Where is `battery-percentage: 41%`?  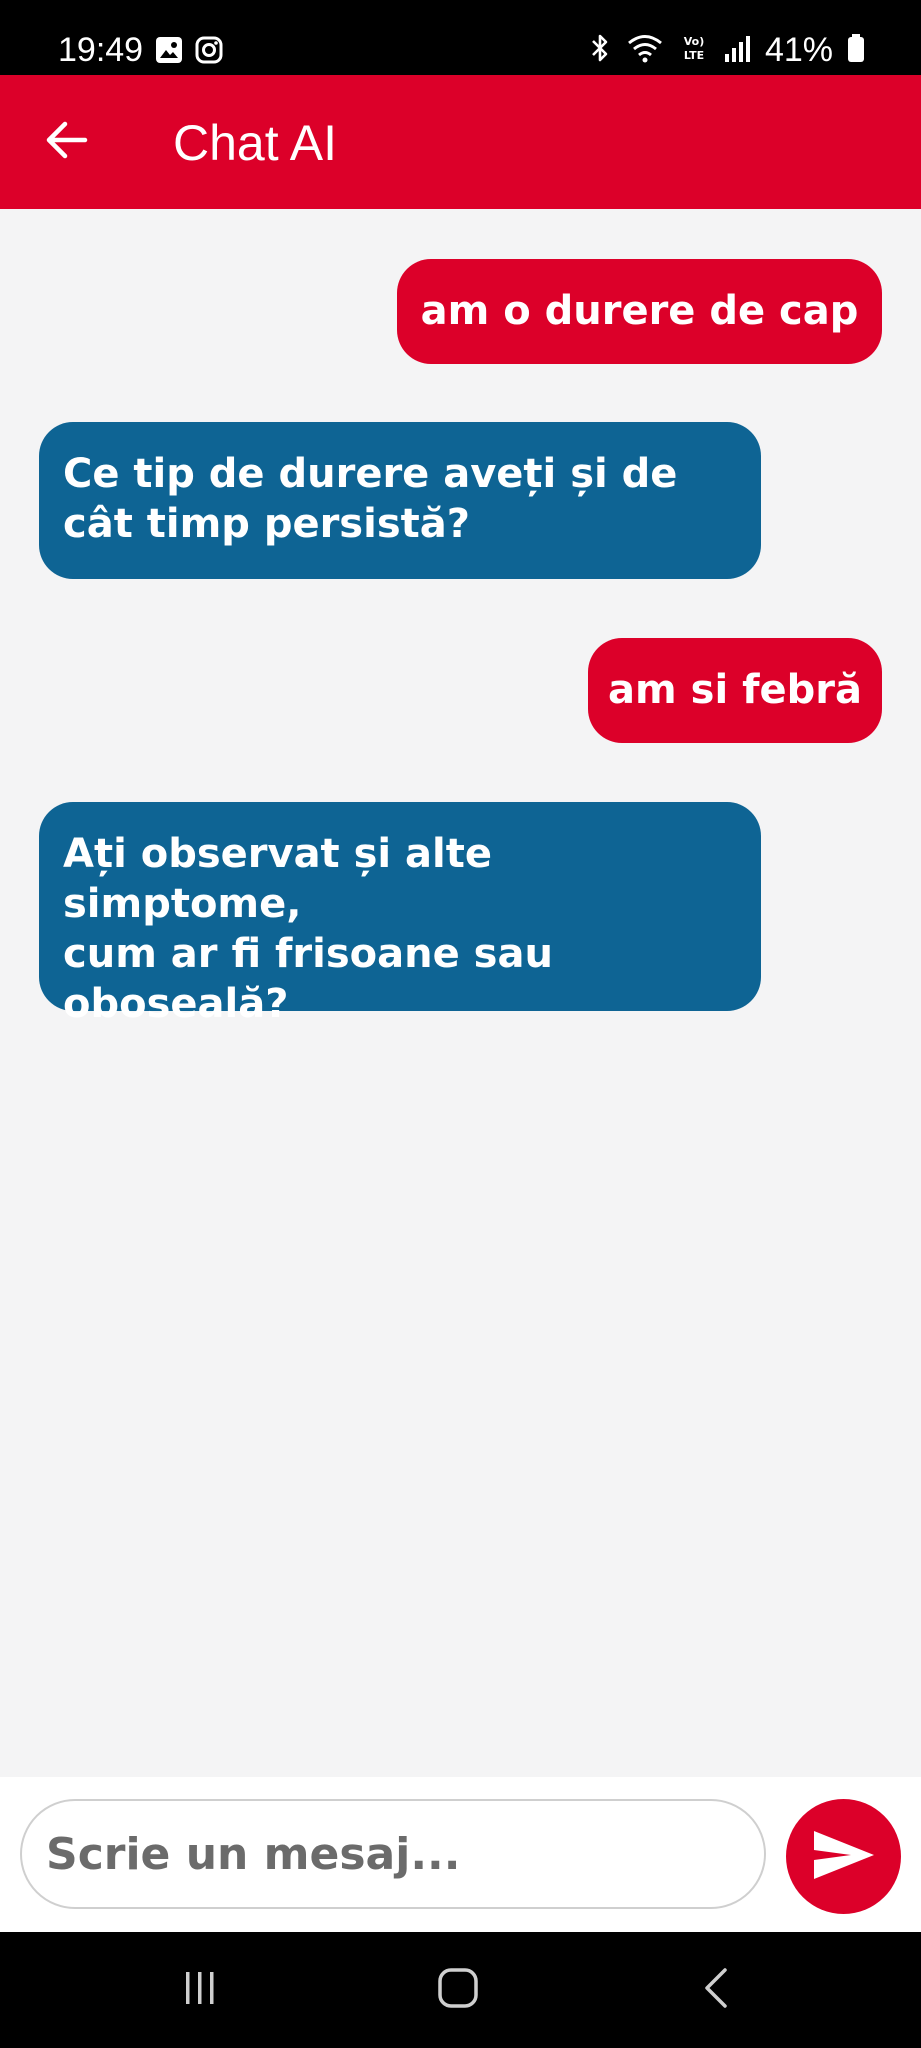 battery-percentage: 41% is located at coordinates (798, 50).